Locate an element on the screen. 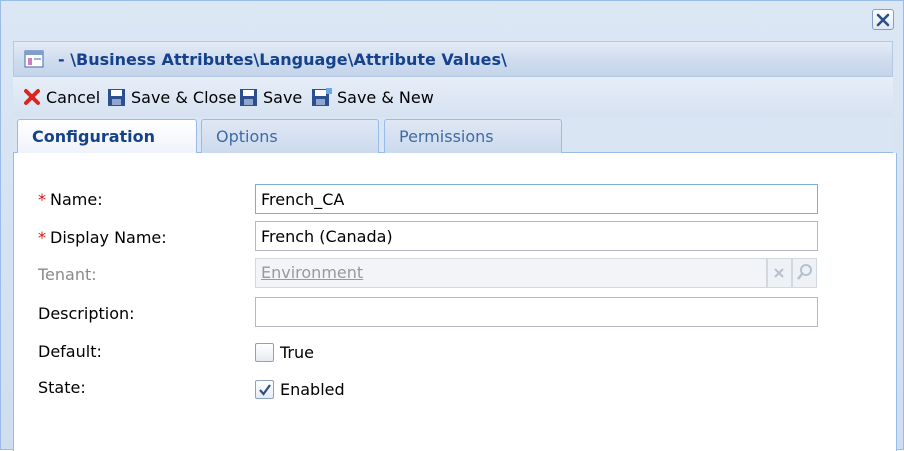 This screenshot has width=904, height=451. save-and-close-button: Save & Close is located at coordinates (172, 97).